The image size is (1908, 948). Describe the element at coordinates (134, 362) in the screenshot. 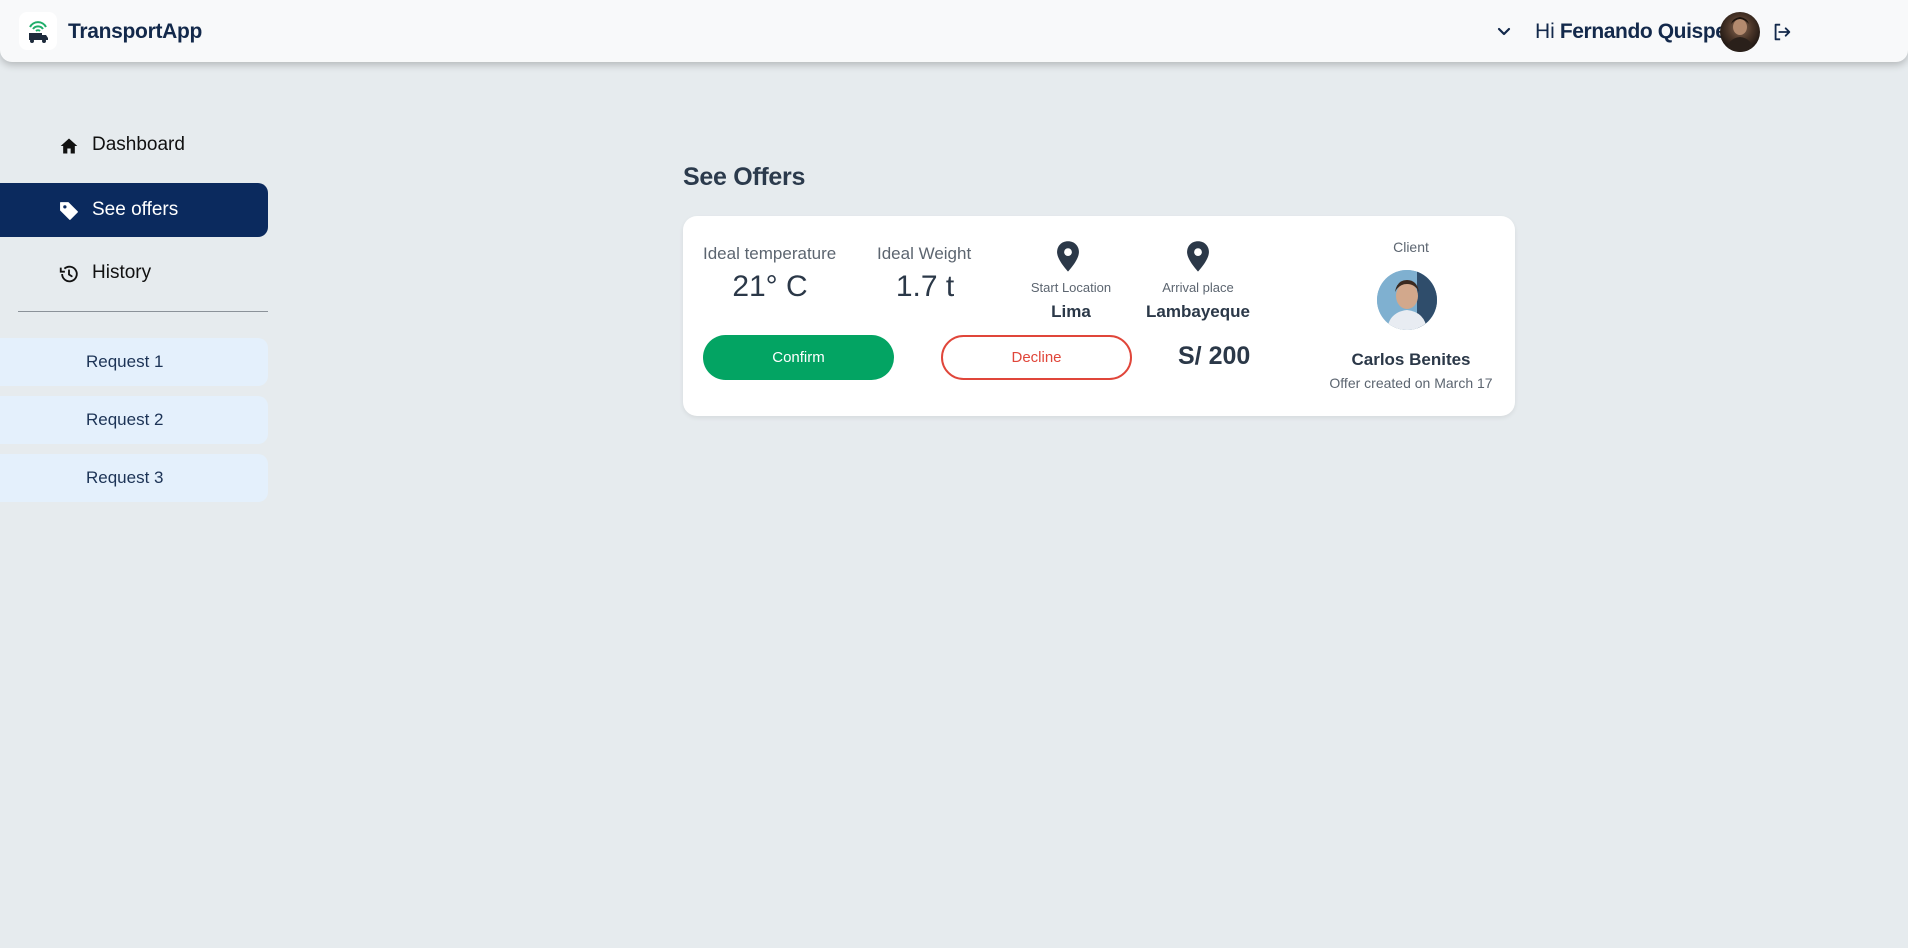

I see `request-item-1: Request 1` at that location.